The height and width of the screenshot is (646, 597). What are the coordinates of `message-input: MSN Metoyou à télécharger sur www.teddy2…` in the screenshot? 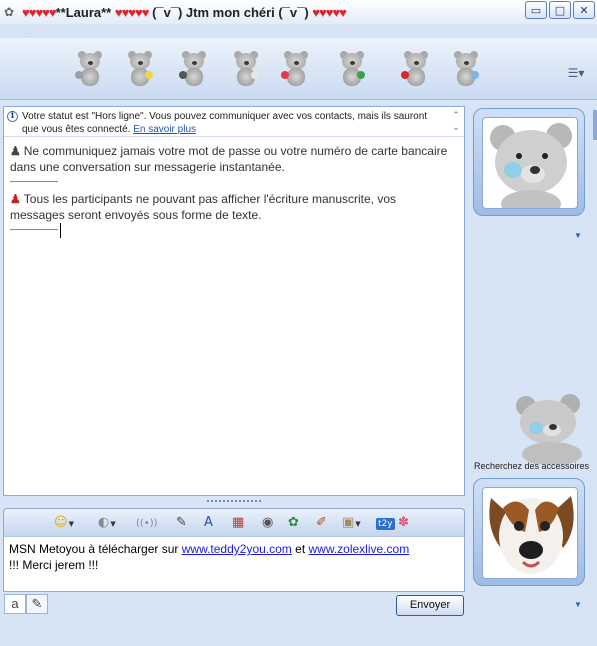 It's located at (234, 564).